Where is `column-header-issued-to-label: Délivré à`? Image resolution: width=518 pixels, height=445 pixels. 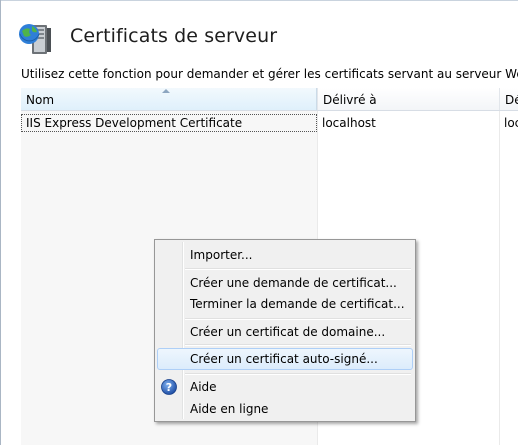
column-header-issued-to-label: Délivré à is located at coordinates (350, 100).